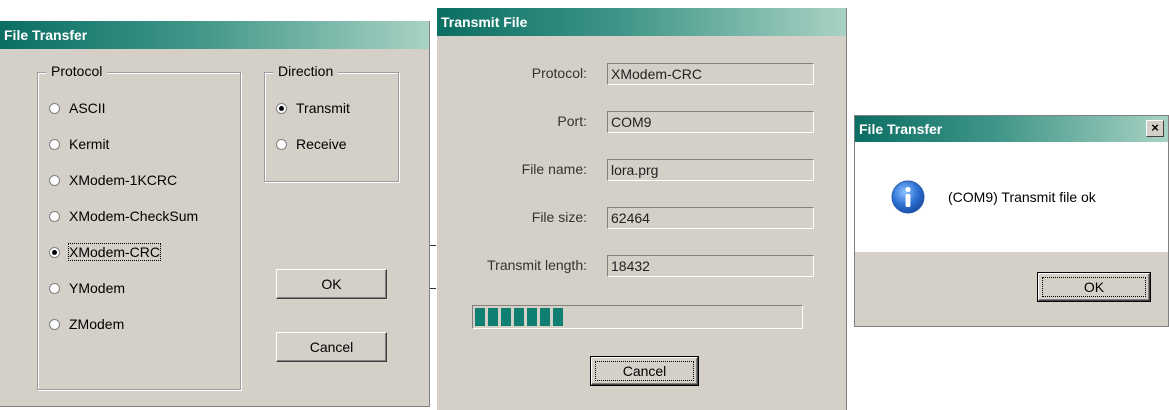  What do you see at coordinates (710, 170) in the screenshot?
I see `field-value: lora.prg` at bounding box center [710, 170].